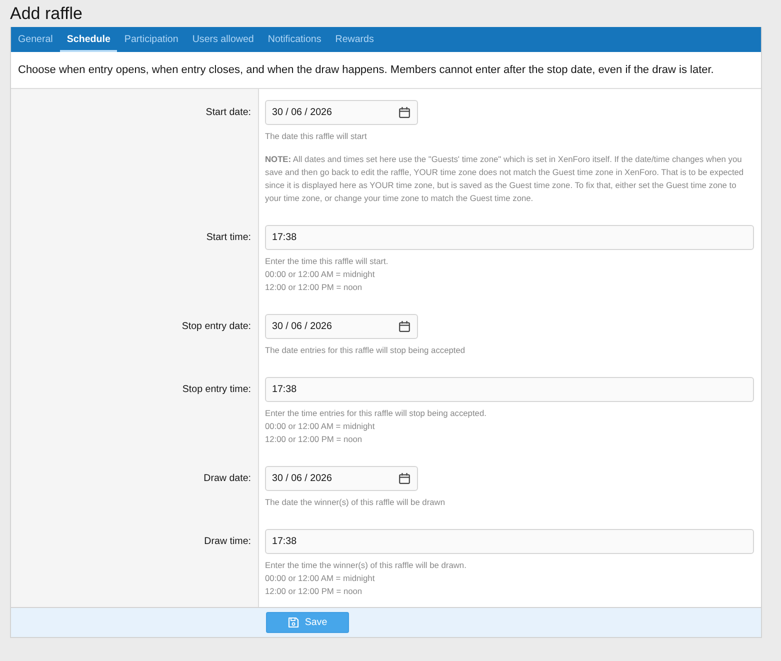 This screenshot has width=781, height=661. What do you see at coordinates (365, 350) in the screenshot?
I see `hint-text: The date entries for this raffle will stop being accepted` at bounding box center [365, 350].